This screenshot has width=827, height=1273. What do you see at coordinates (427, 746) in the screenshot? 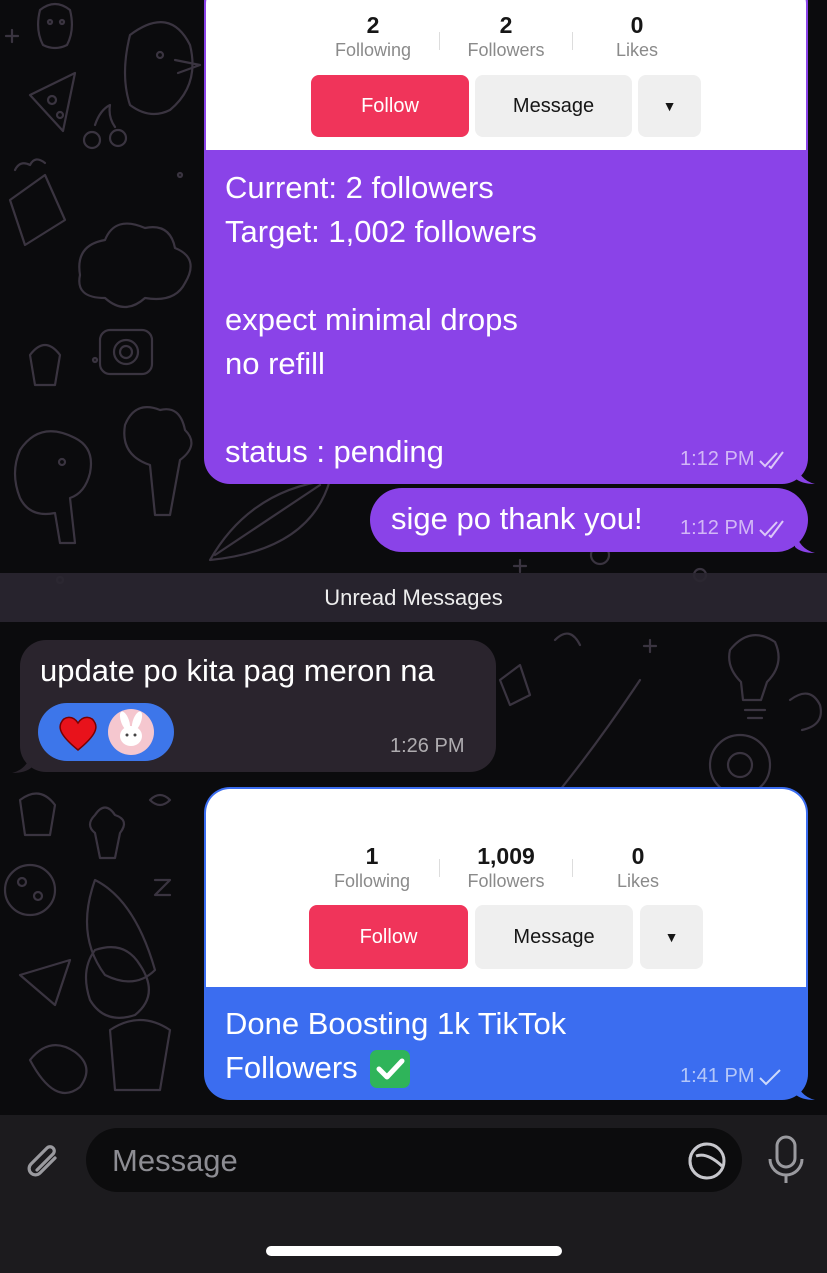
I see `message-time: 1:26 PM` at bounding box center [427, 746].